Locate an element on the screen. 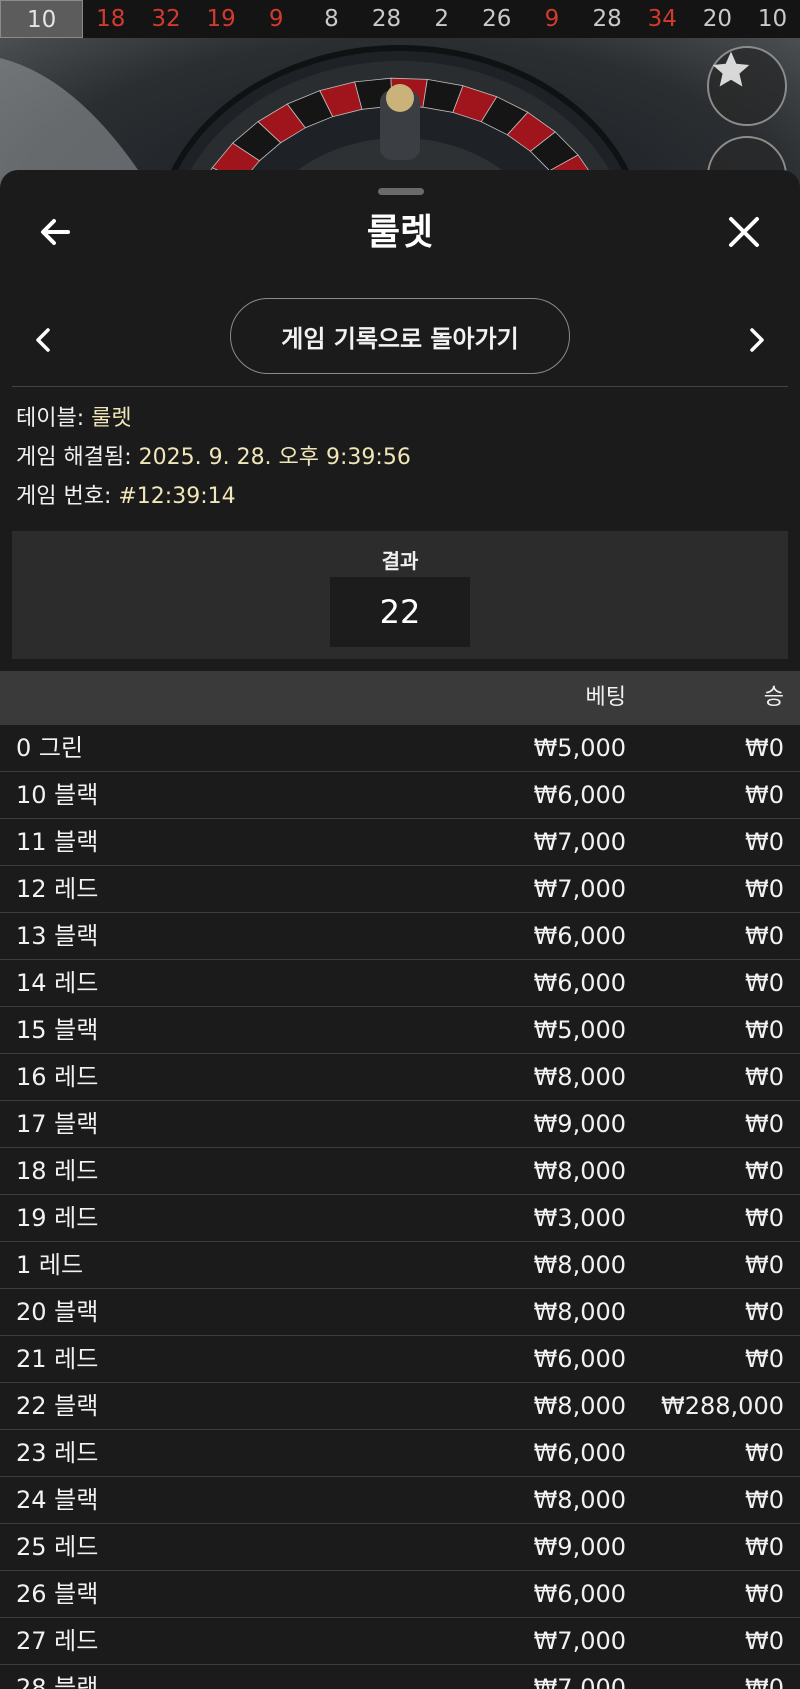 This screenshot has height=1689, width=800. bet-name: 13 블랙 is located at coordinates (57, 936).